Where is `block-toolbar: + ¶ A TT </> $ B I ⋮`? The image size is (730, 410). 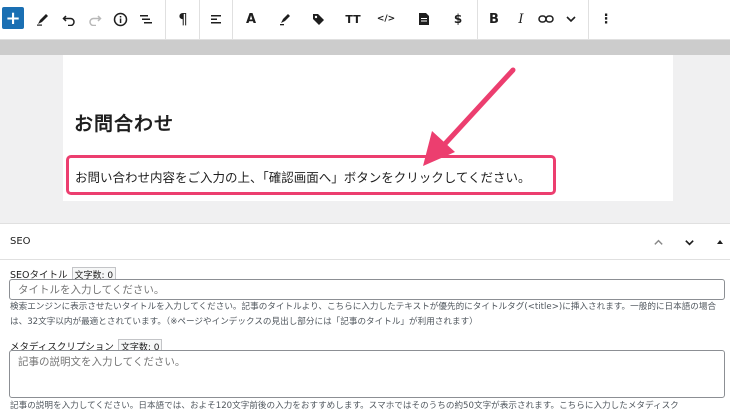
block-toolbar: + ¶ A TT </> $ B I ⋮ is located at coordinates (365, 20).